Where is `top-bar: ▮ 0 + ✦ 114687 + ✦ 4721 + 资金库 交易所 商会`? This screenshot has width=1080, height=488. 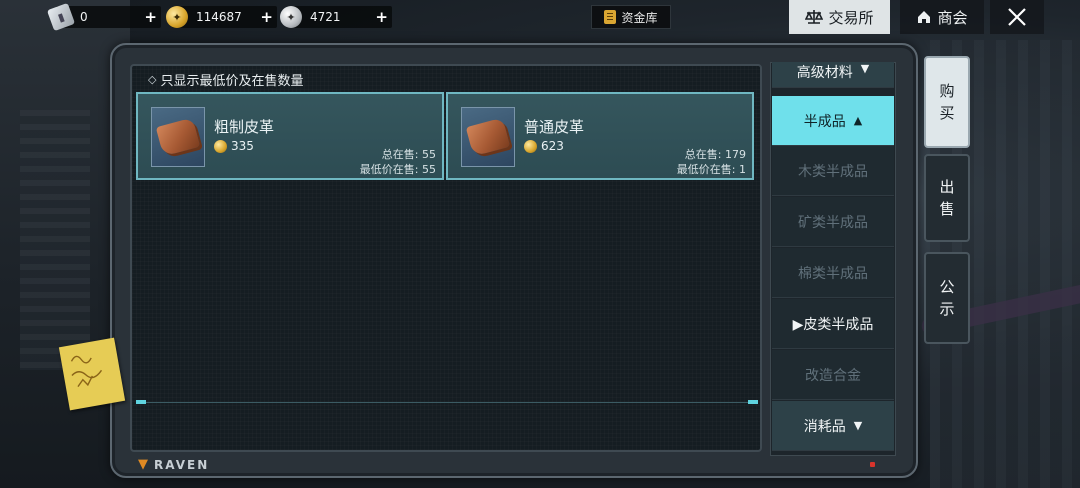
top-bar: ▮ 0 + ✦ 114687 + ✦ 4721 + 资金库 交易所 商会 is located at coordinates (540, 18).